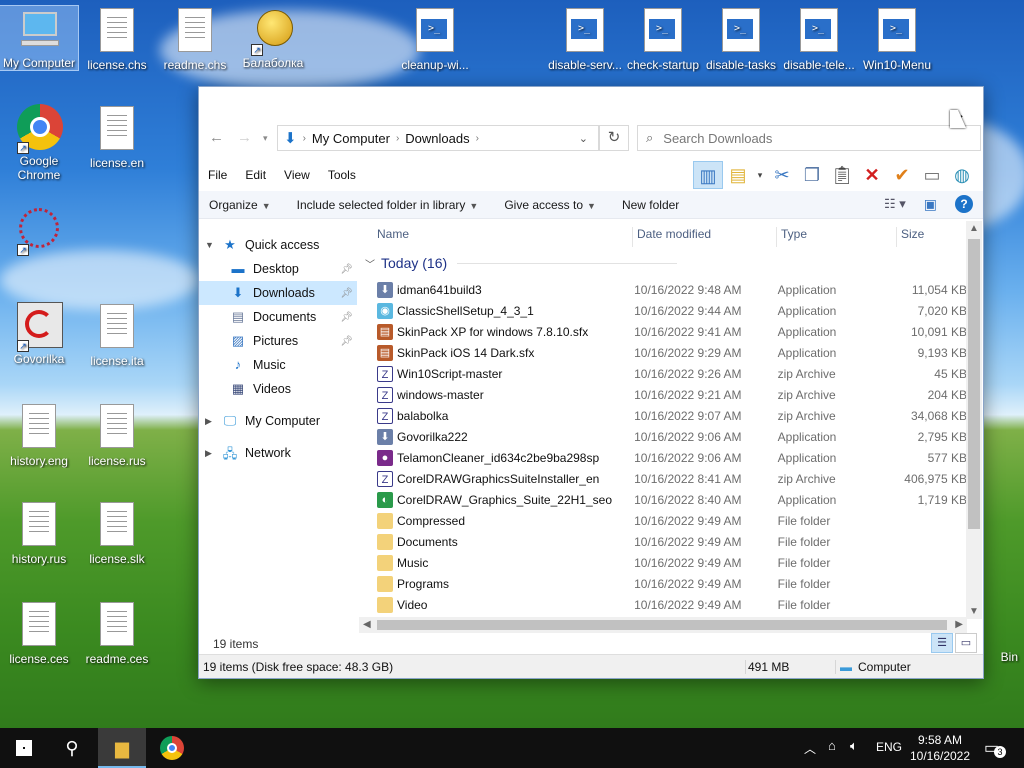 The height and width of the screenshot is (768, 1024). What do you see at coordinates (583, 138) in the screenshot?
I see `address-dropdown-icon: ⌄` at bounding box center [583, 138].